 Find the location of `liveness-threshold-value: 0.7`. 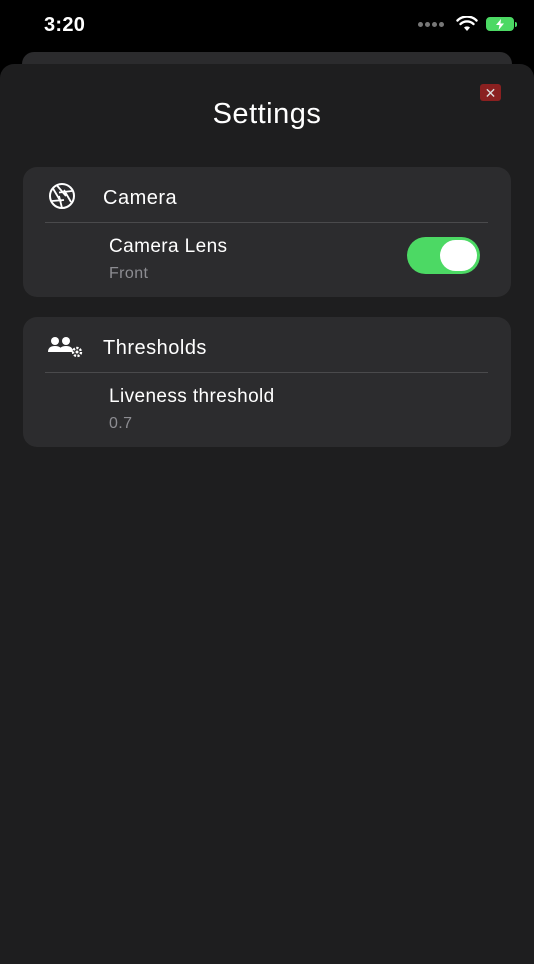

liveness-threshold-value: 0.7 is located at coordinates (121, 423).